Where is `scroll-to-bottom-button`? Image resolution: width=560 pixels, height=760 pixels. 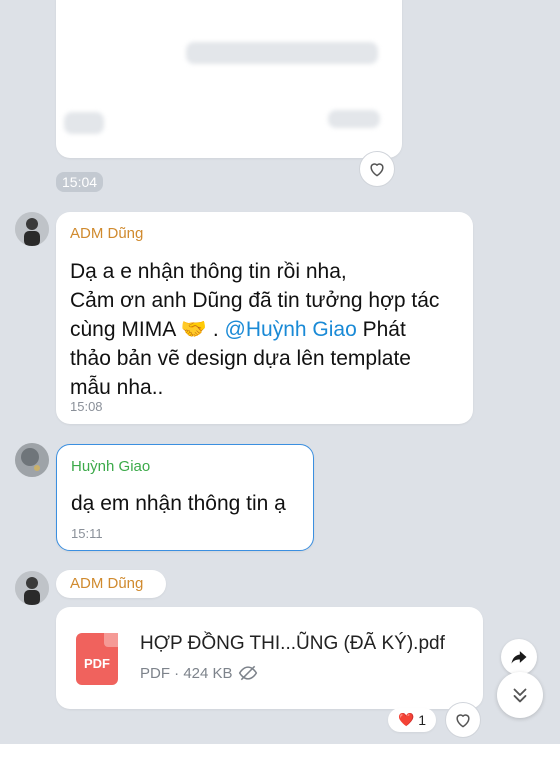 scroll-to-bottom-button is located at coordinates (520, 695).